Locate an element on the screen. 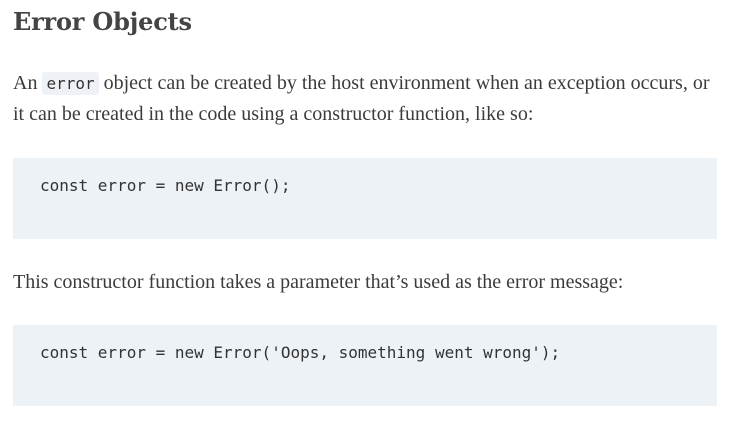 This screenshot has height=423, width=732. code-line: const error = new Error(); is located at coordinates (165, 185).